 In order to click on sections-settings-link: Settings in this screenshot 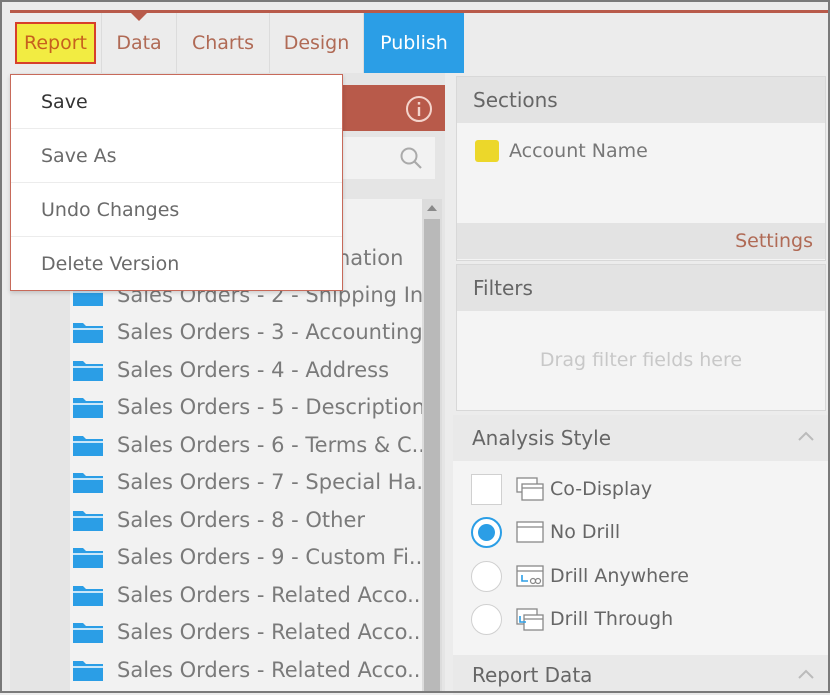, I will do `click(641, 241)`.